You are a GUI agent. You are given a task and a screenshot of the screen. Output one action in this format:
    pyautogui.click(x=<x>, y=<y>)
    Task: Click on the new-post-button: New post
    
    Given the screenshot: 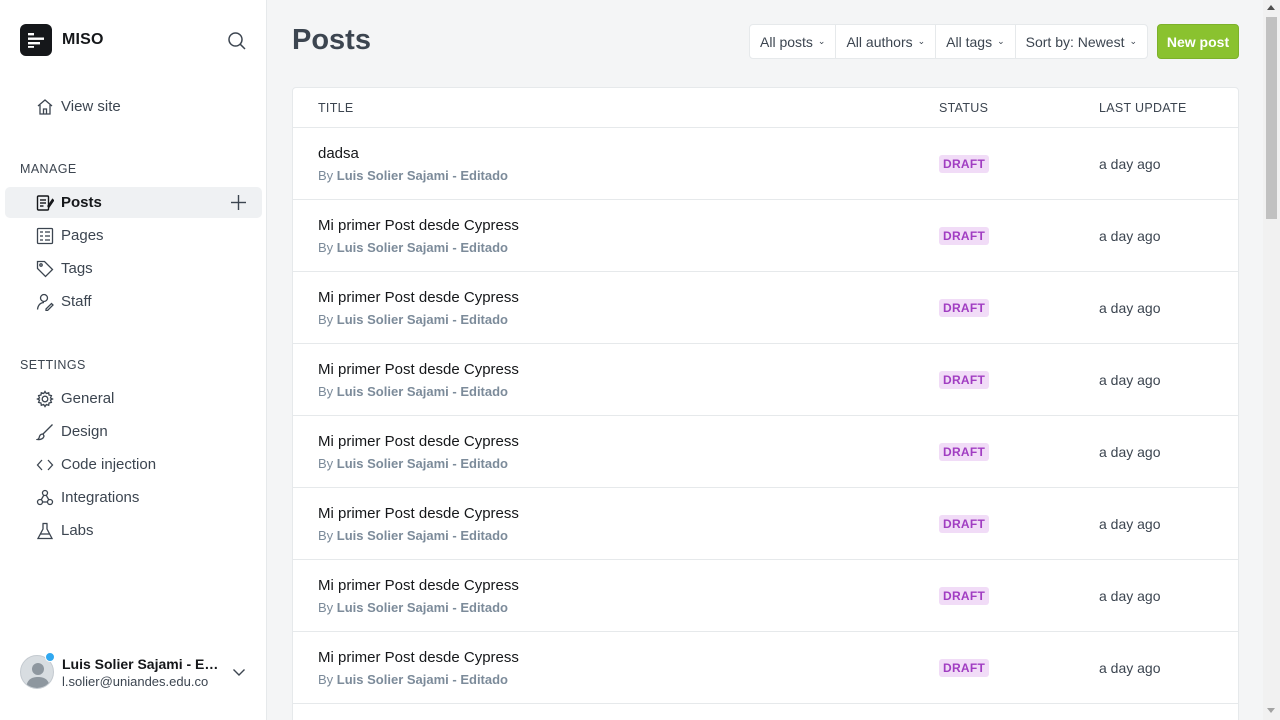 What is the action you would take?
    pyautogui.click(x=1198, y=41)
    